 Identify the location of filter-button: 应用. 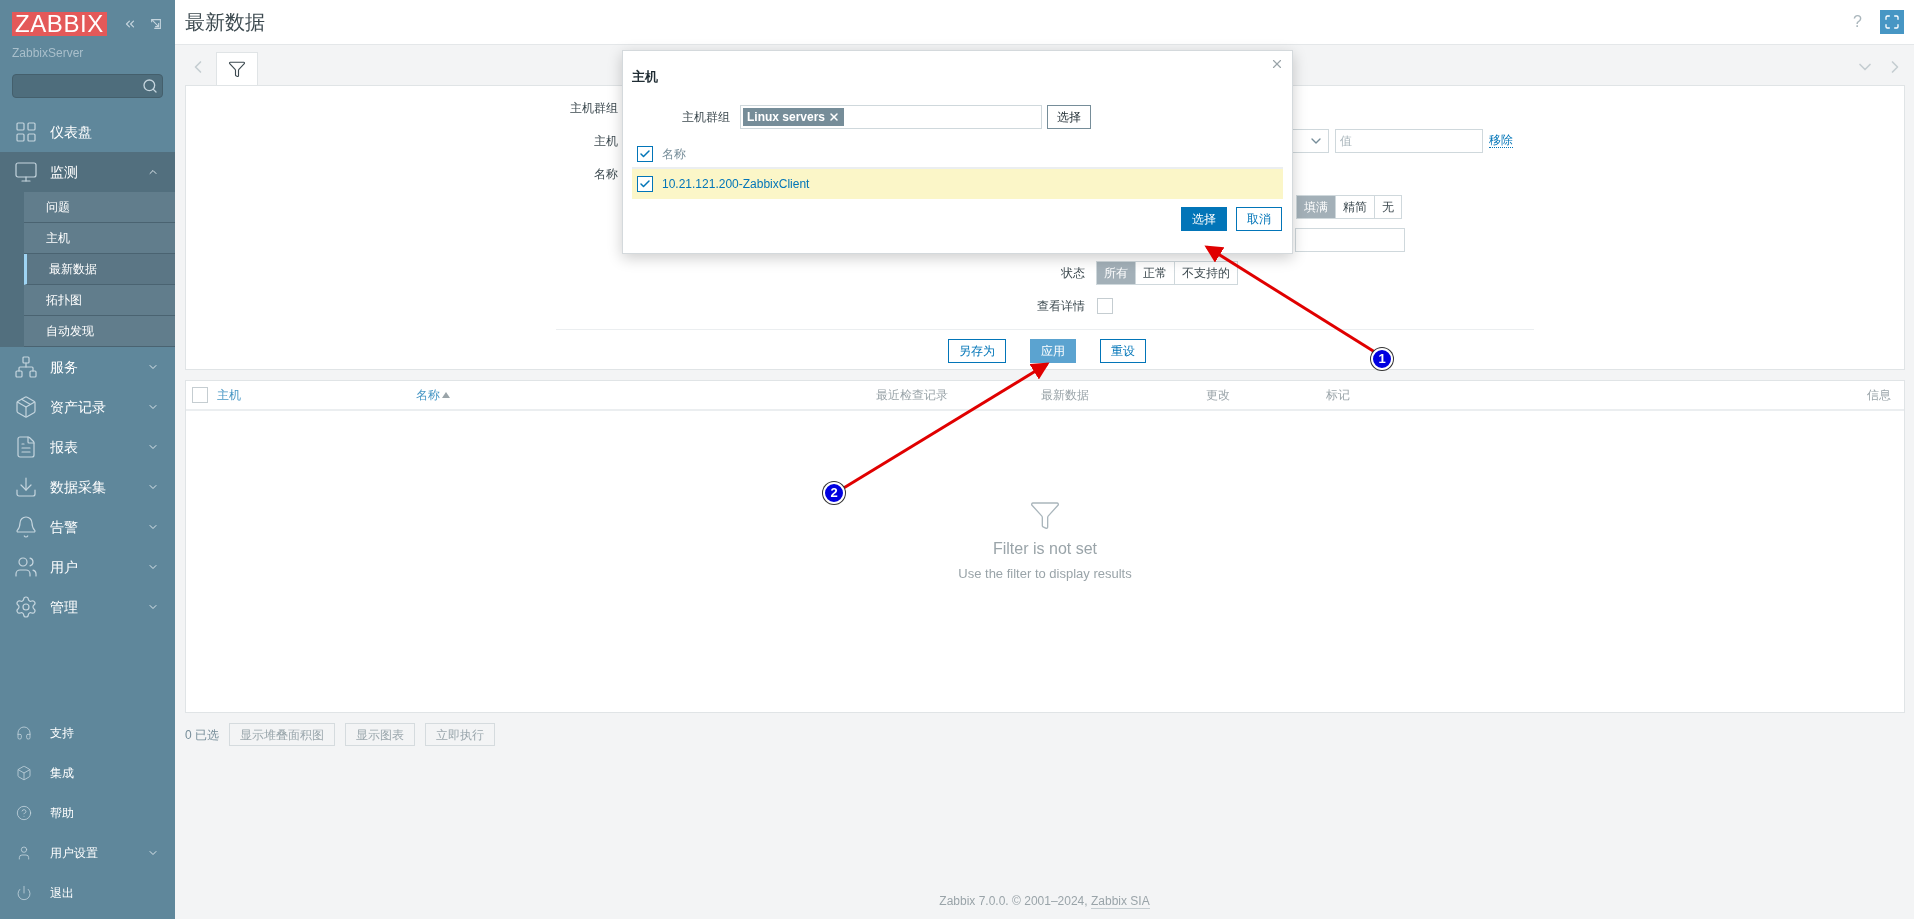
(1053, 351).